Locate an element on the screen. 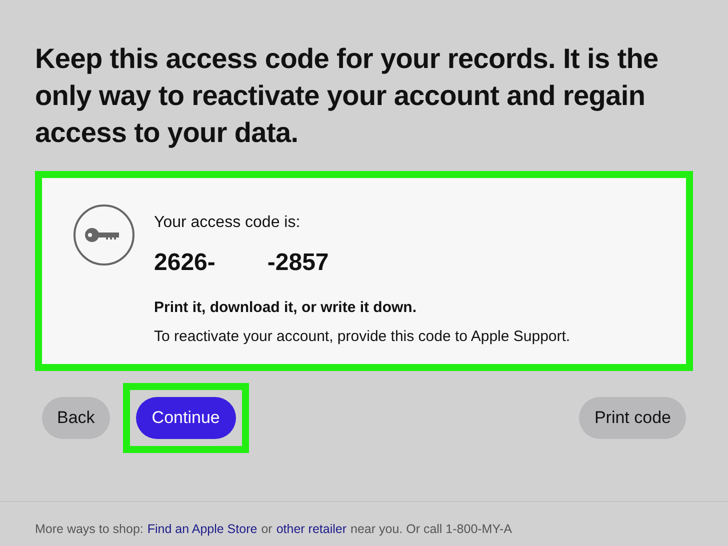 The image size is (728, 546). code-label: Your access code is: is located at coordinates (228, 223).